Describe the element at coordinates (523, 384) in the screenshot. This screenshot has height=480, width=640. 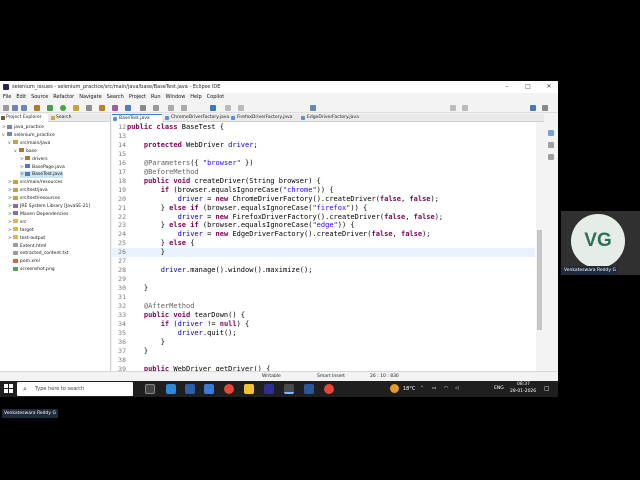
I see `clock-time: 08:37` at that location.